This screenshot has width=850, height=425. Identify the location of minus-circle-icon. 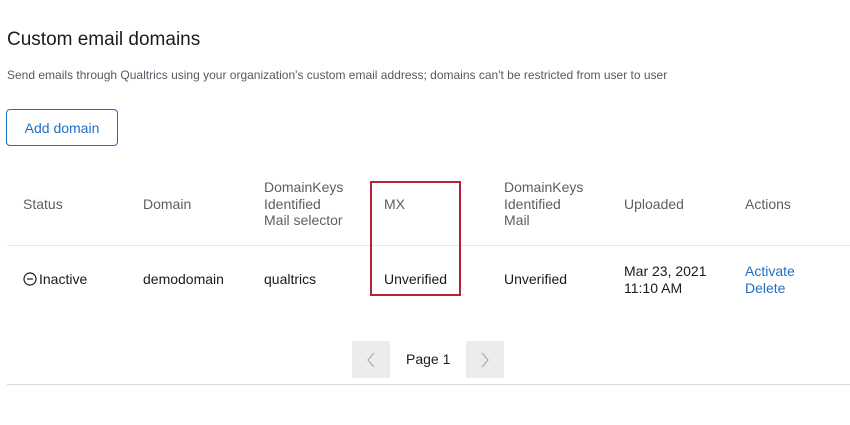
(30, 279).